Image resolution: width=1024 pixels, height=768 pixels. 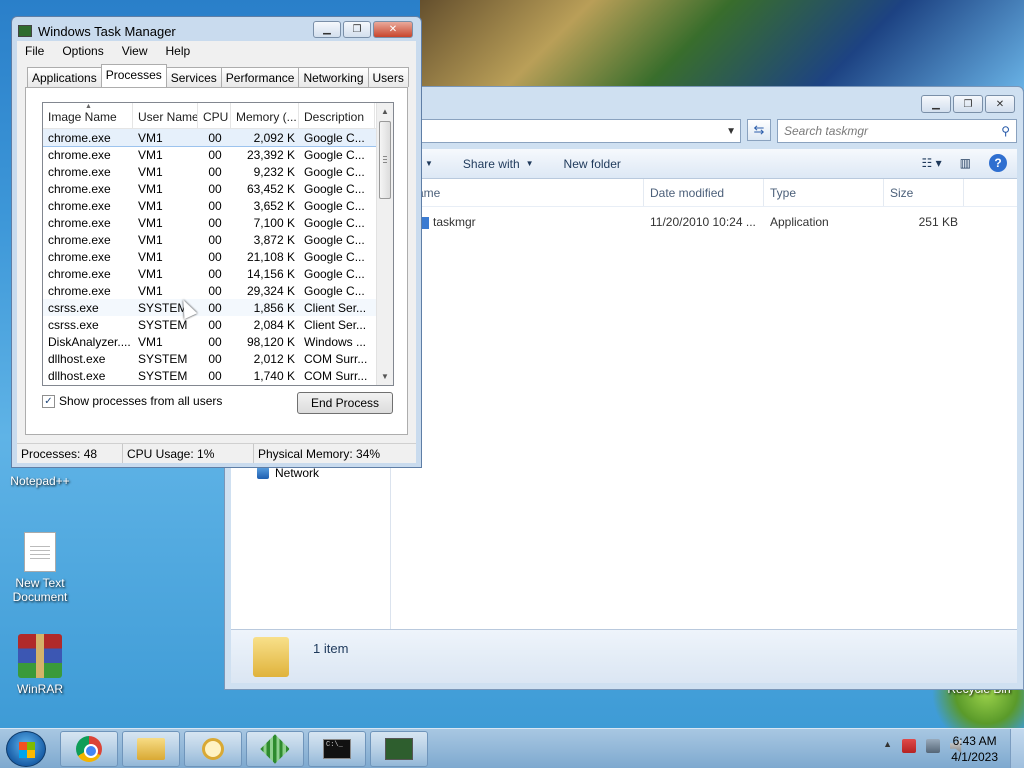 What do you see at coordinates (909, 746) in the screenshot?
I see `action-center-icon` at bounding box center [909, 746].